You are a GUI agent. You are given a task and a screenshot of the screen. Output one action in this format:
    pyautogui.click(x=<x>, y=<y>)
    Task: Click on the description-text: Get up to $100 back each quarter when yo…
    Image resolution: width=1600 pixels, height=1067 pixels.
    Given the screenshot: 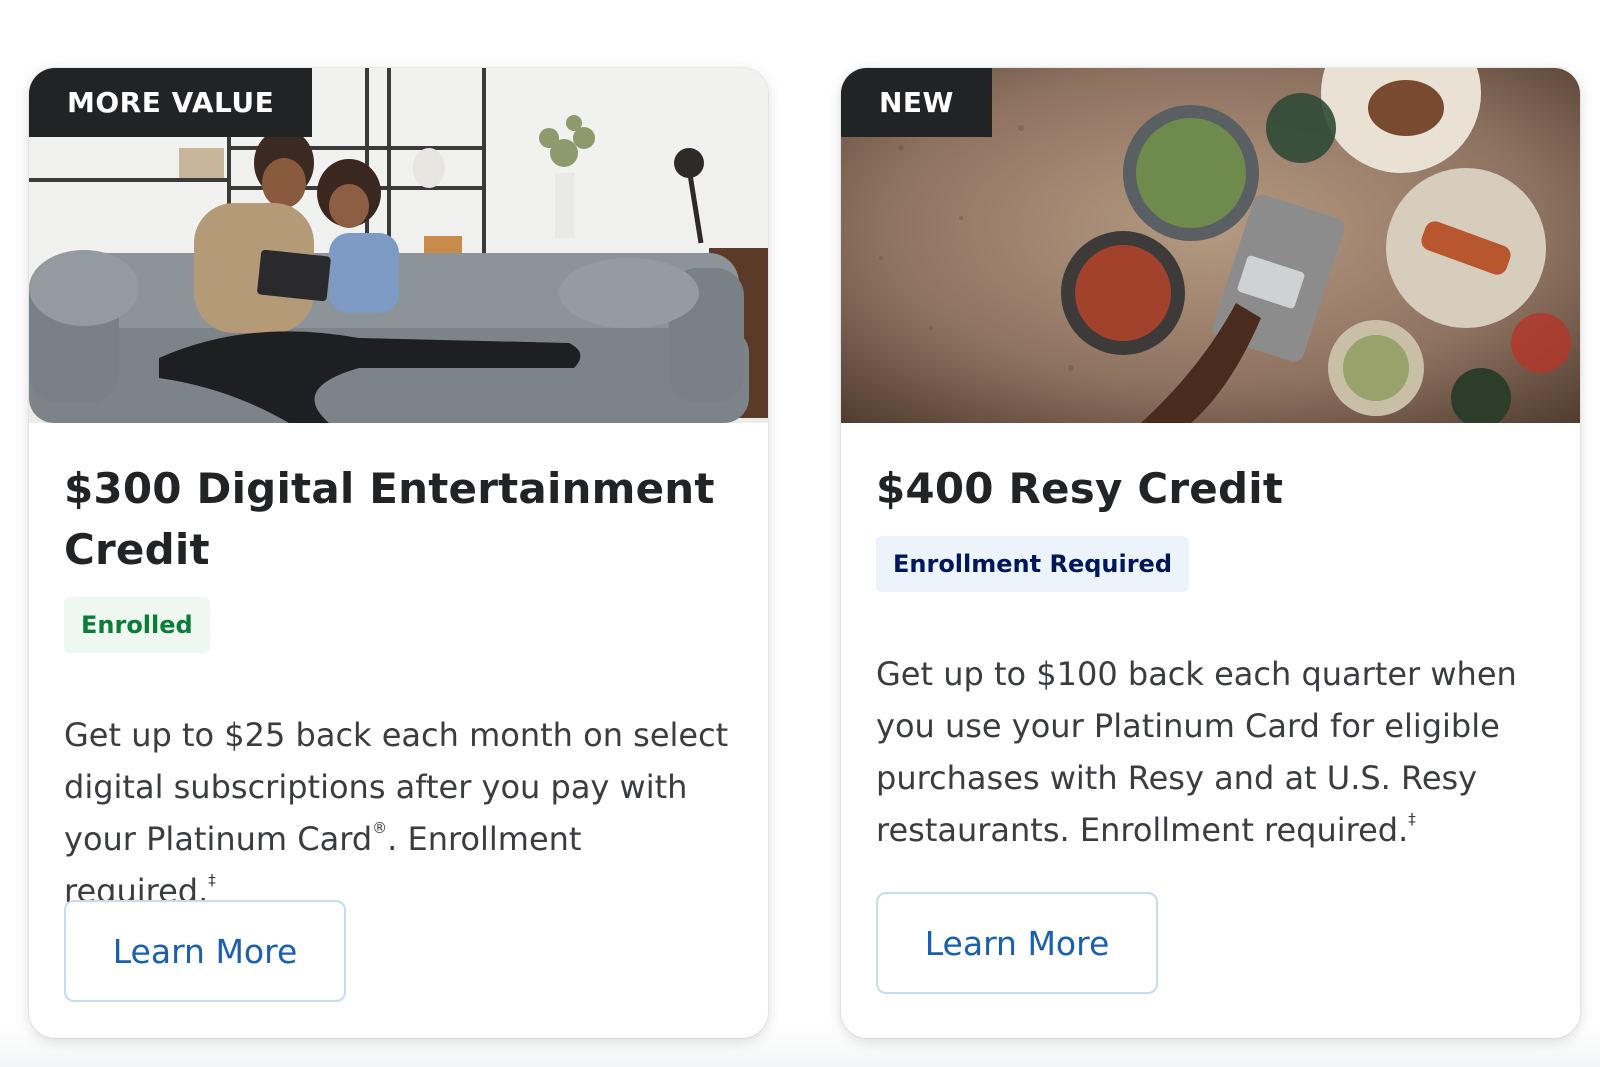 What is the action you would take?
    pyautogui.click(x=1196, y=752)
    